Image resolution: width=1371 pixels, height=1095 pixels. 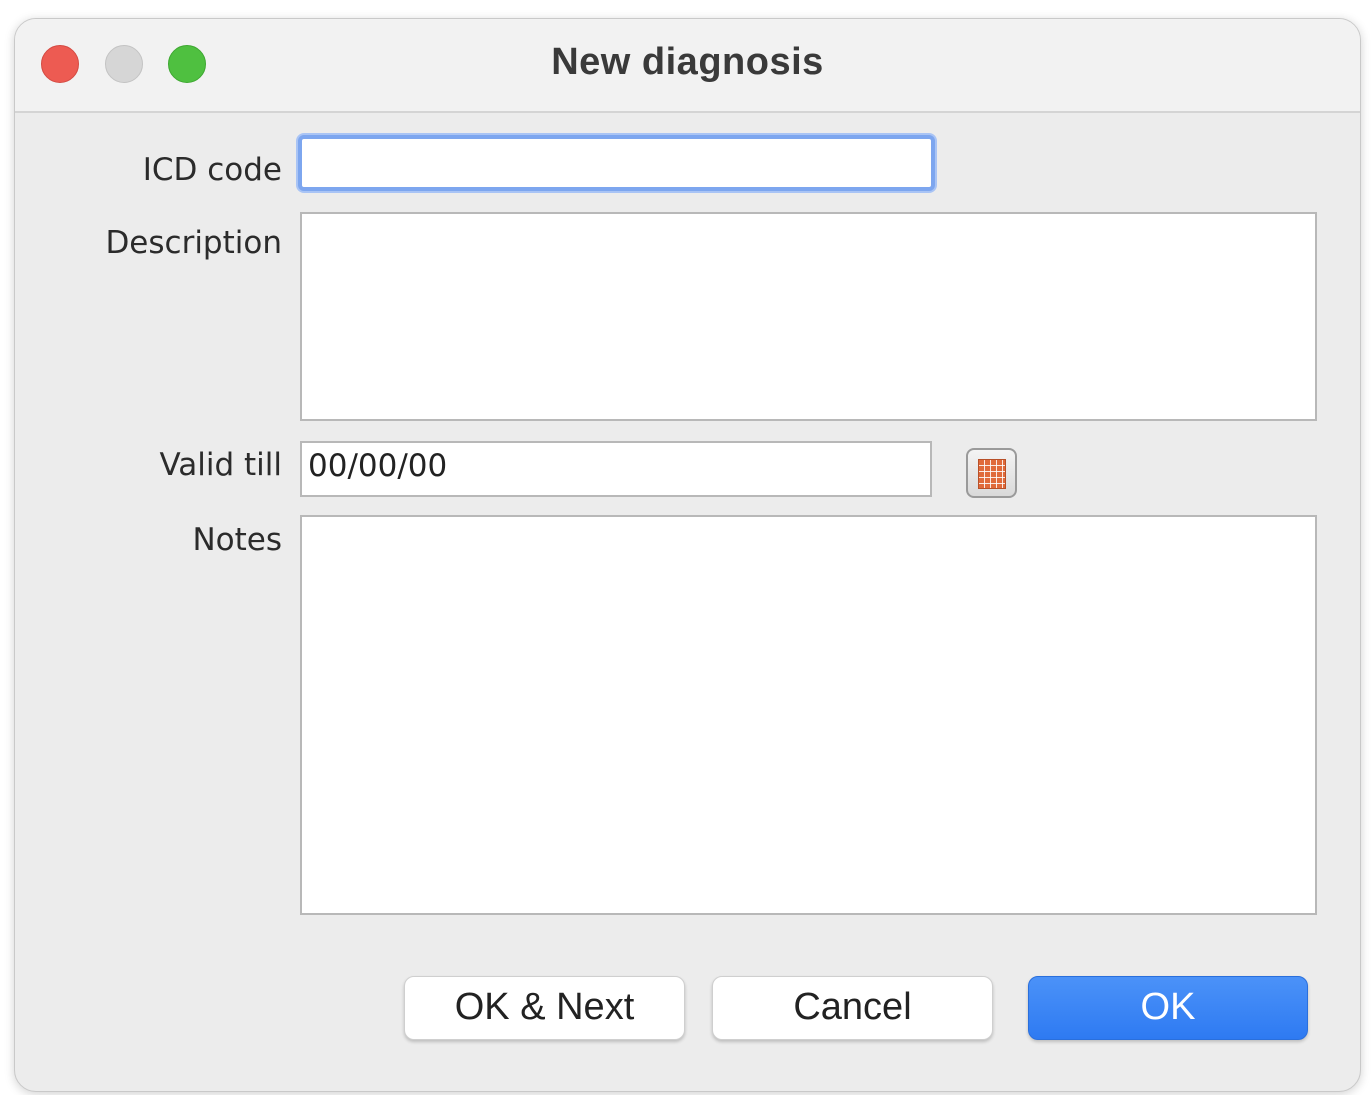 I want to click on valid-till-label: Valid till, so click(x=220, y=465).